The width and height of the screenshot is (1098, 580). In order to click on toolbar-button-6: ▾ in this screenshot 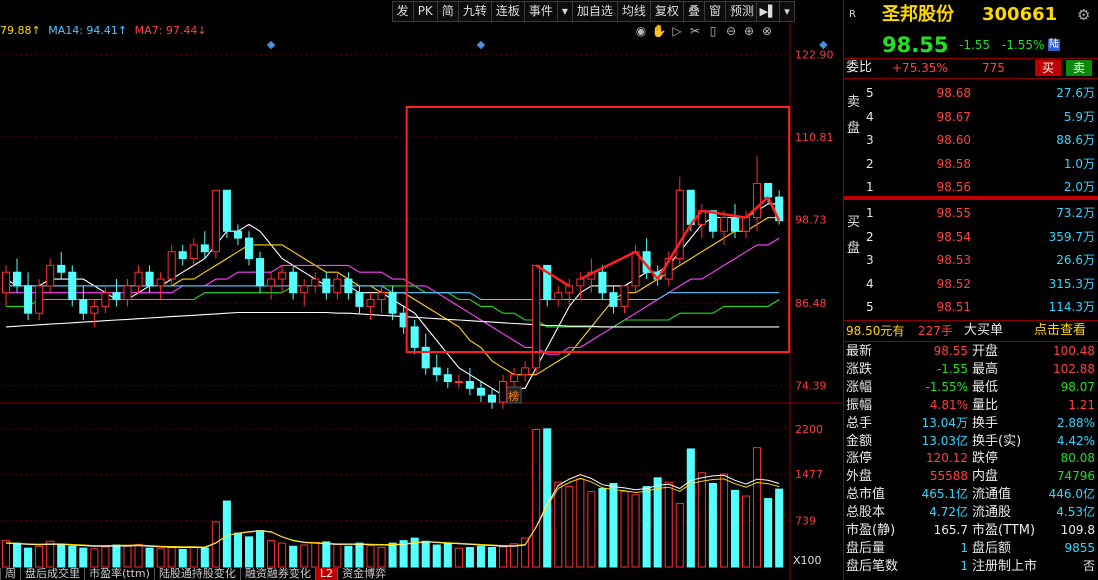, I will do `click(564, 11)`.